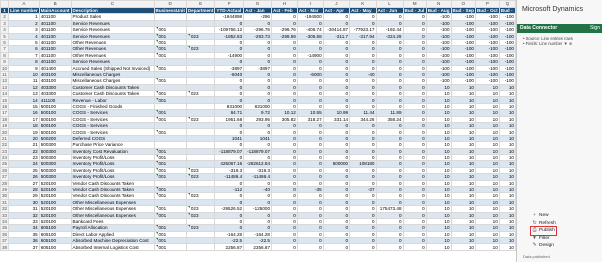 Image resolution: width=602 pixels, height=262 pixels. Describe the element at coordinates (487, 10) in the screenshot. I see `field-header: Bud - Oct` at that location.